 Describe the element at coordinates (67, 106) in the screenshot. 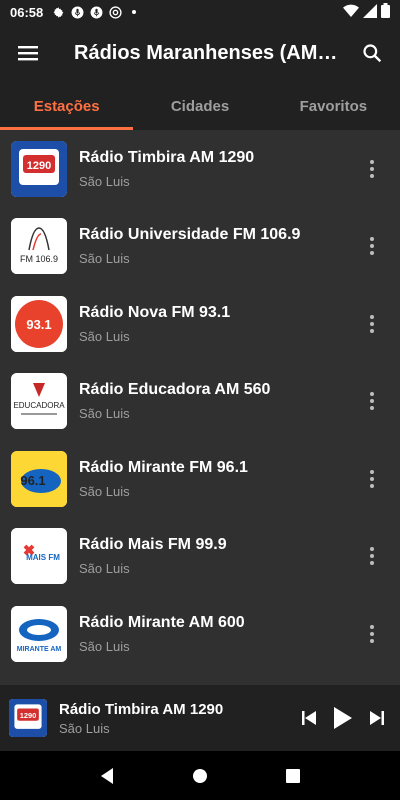

I see `tab-estacoes: Estações` at that location.